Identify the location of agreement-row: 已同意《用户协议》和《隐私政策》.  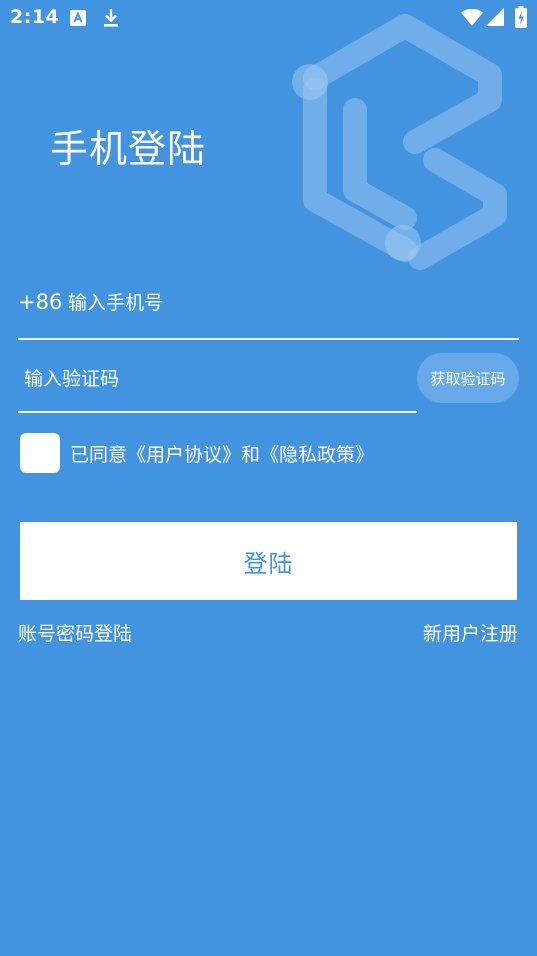
(197, 453).